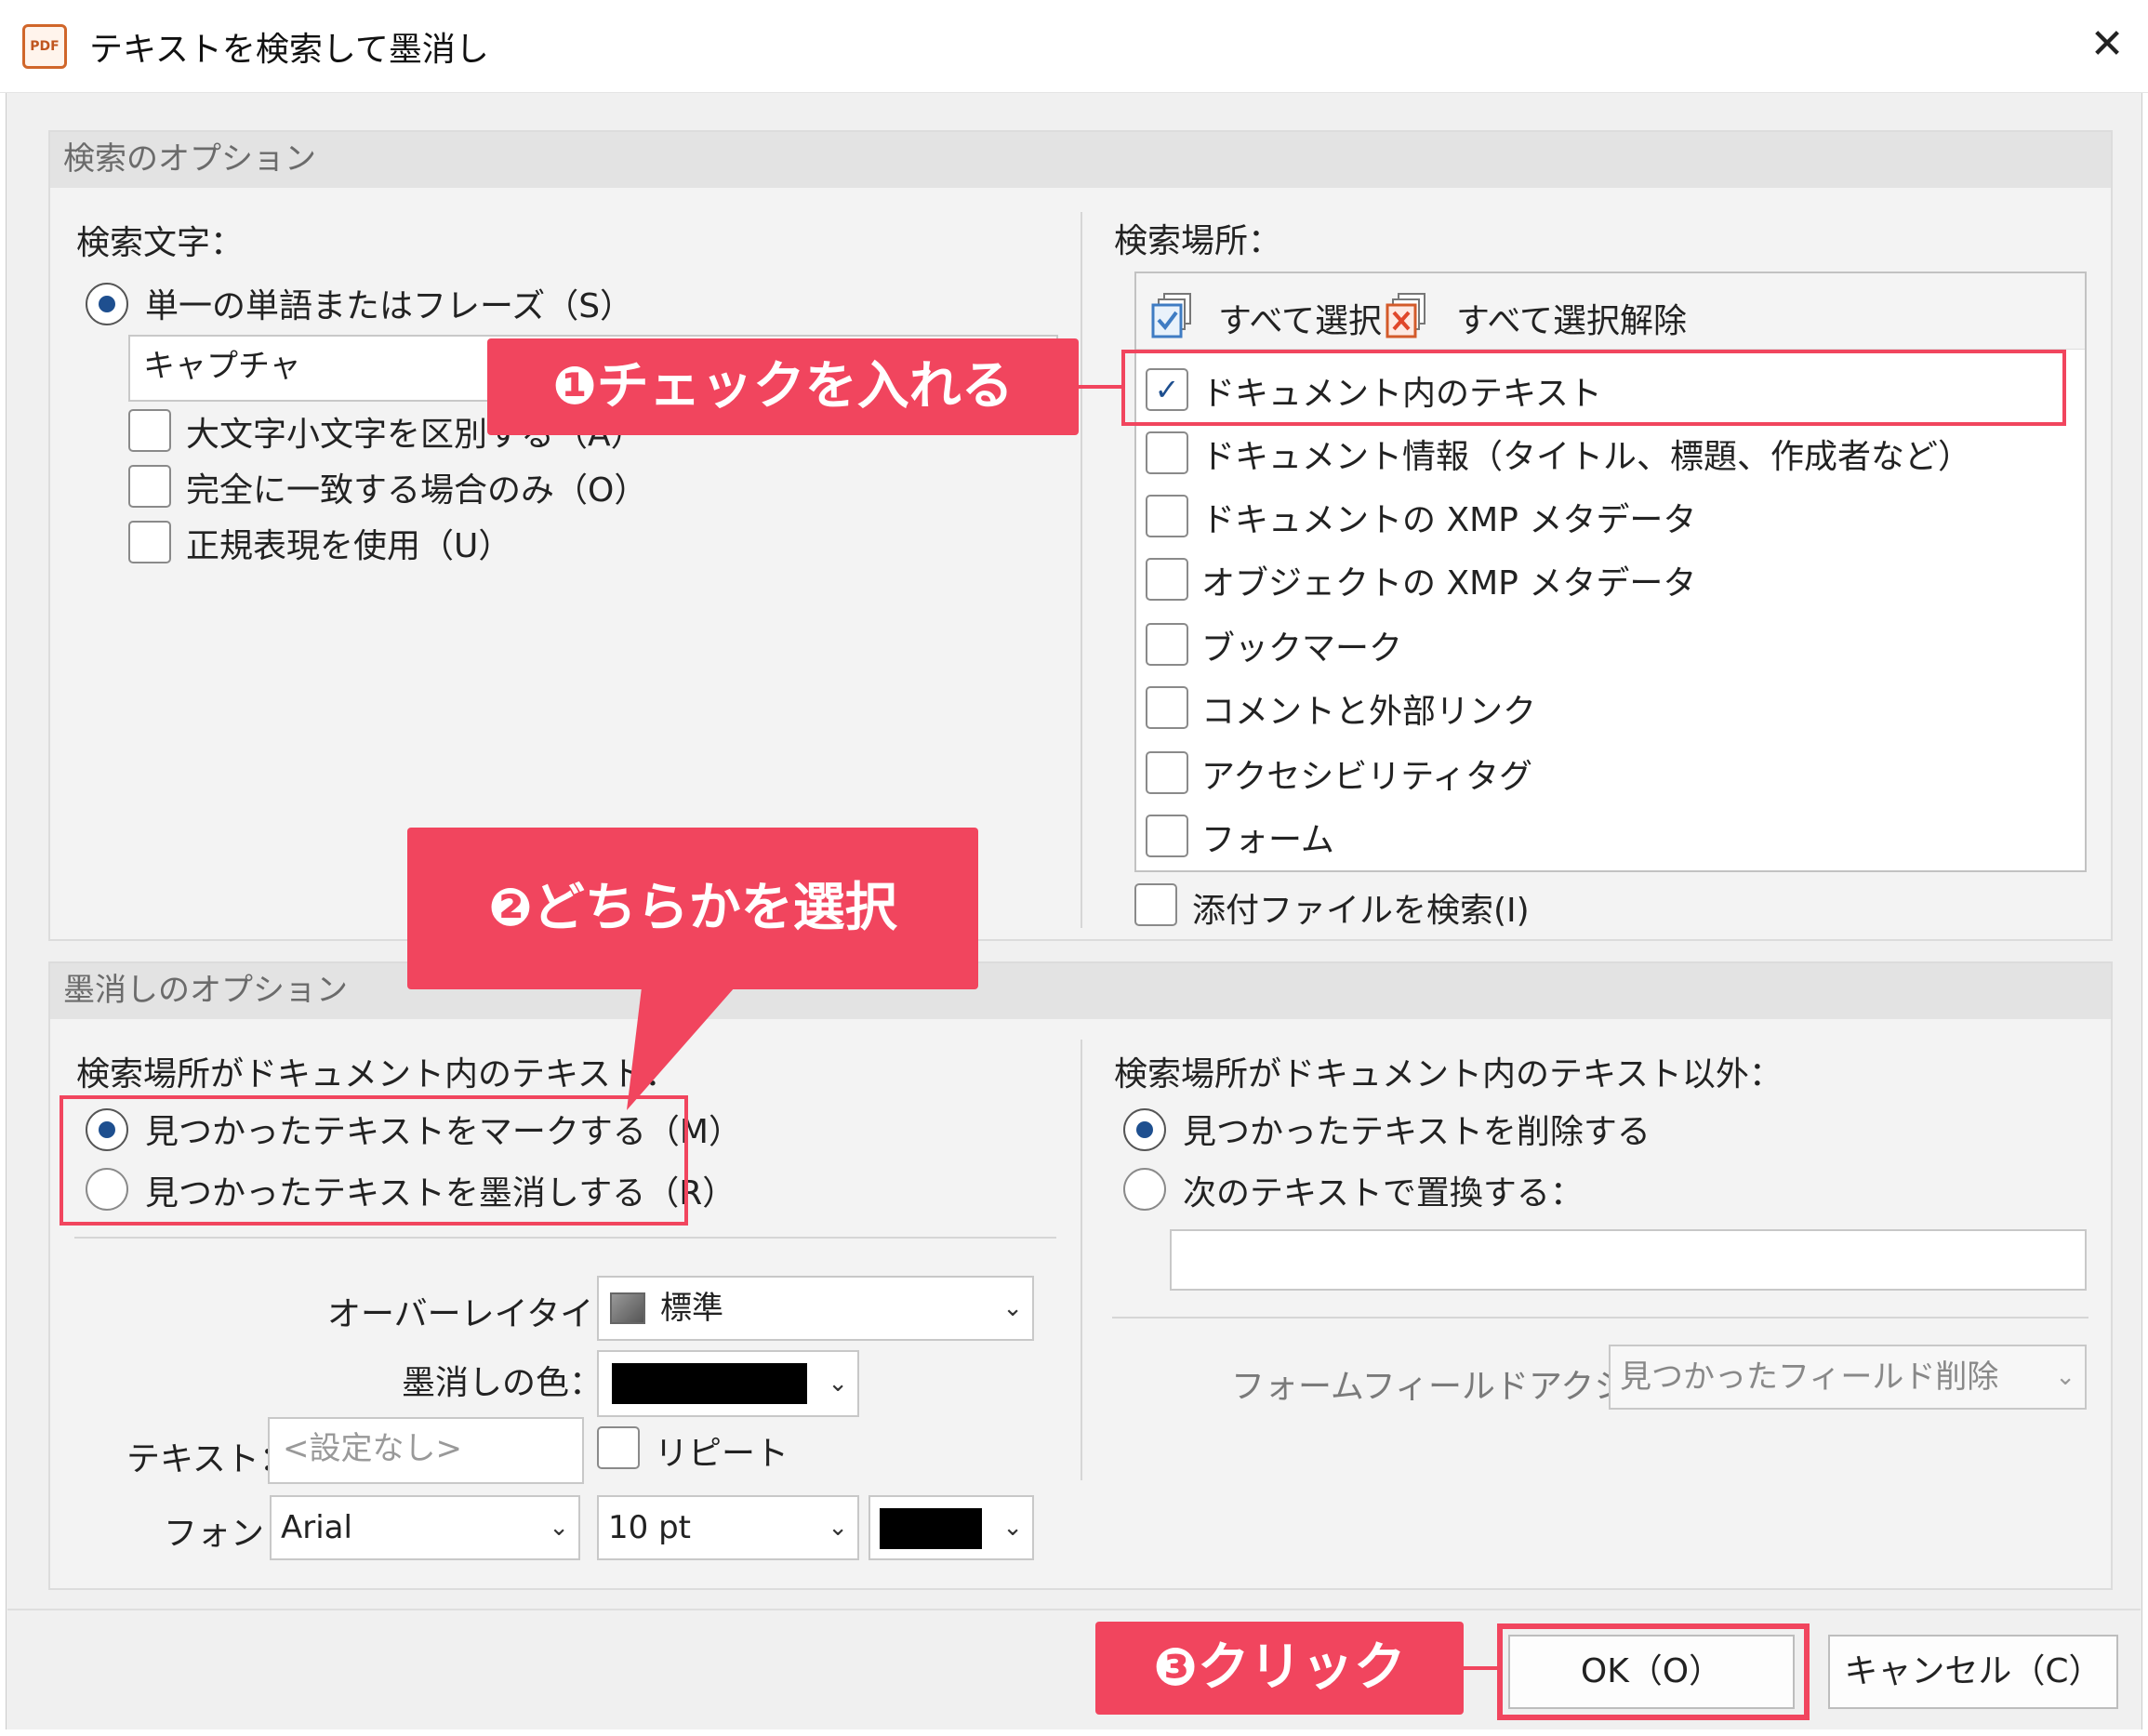 The height and width of the screenshot is (1736, 2148). I want to click on overlay-text-input: <設定なし>, so click(426, 1450).